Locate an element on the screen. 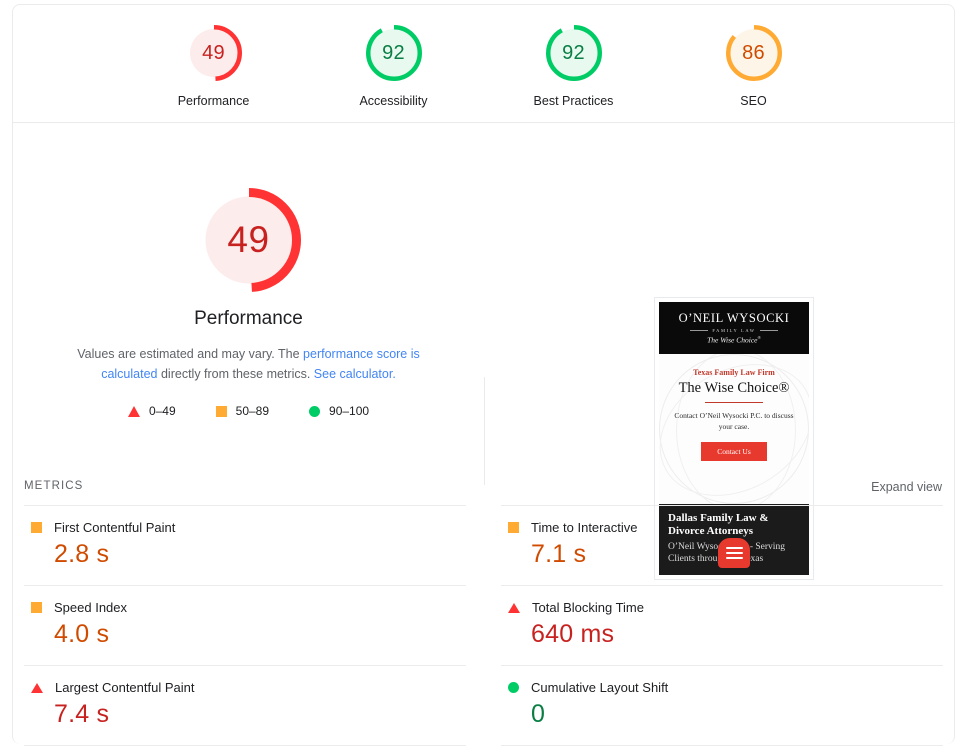 Image resolution: width=967 pixels, height=746 pixels. performance-score-value: 49 is located at coordinates (248, 239).